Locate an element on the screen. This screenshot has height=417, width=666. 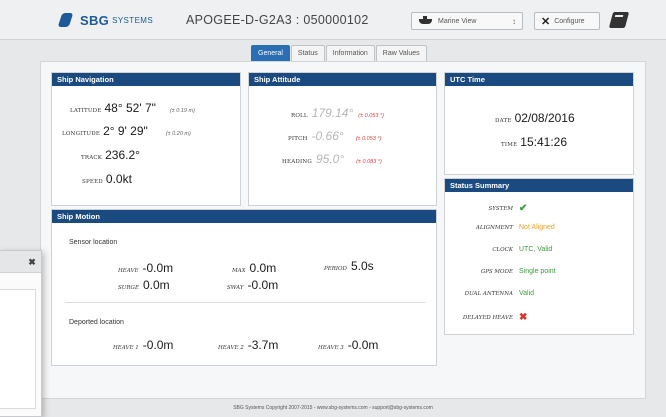
heading-value: 95.0° is located at coordinates (330, 159).